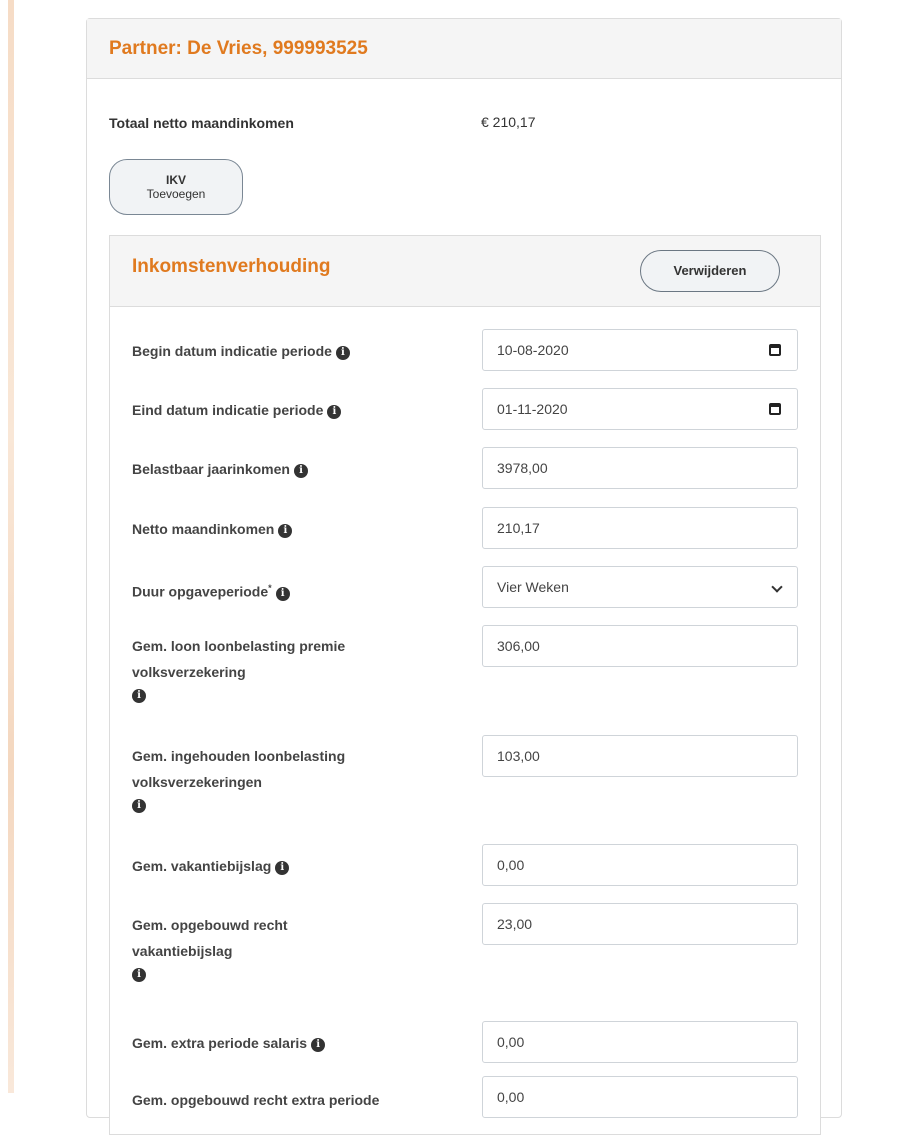  I want to click on avg-extra-salary-label: Gem. extra periode salaris i, so click(282, 1043).